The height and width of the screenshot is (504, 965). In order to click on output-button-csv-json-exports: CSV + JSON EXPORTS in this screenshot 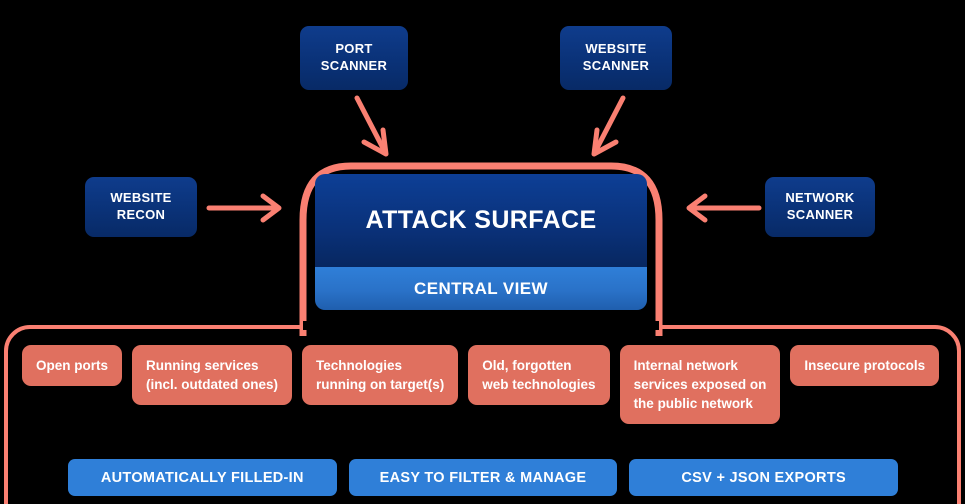, I will do `click(764, 477)`.